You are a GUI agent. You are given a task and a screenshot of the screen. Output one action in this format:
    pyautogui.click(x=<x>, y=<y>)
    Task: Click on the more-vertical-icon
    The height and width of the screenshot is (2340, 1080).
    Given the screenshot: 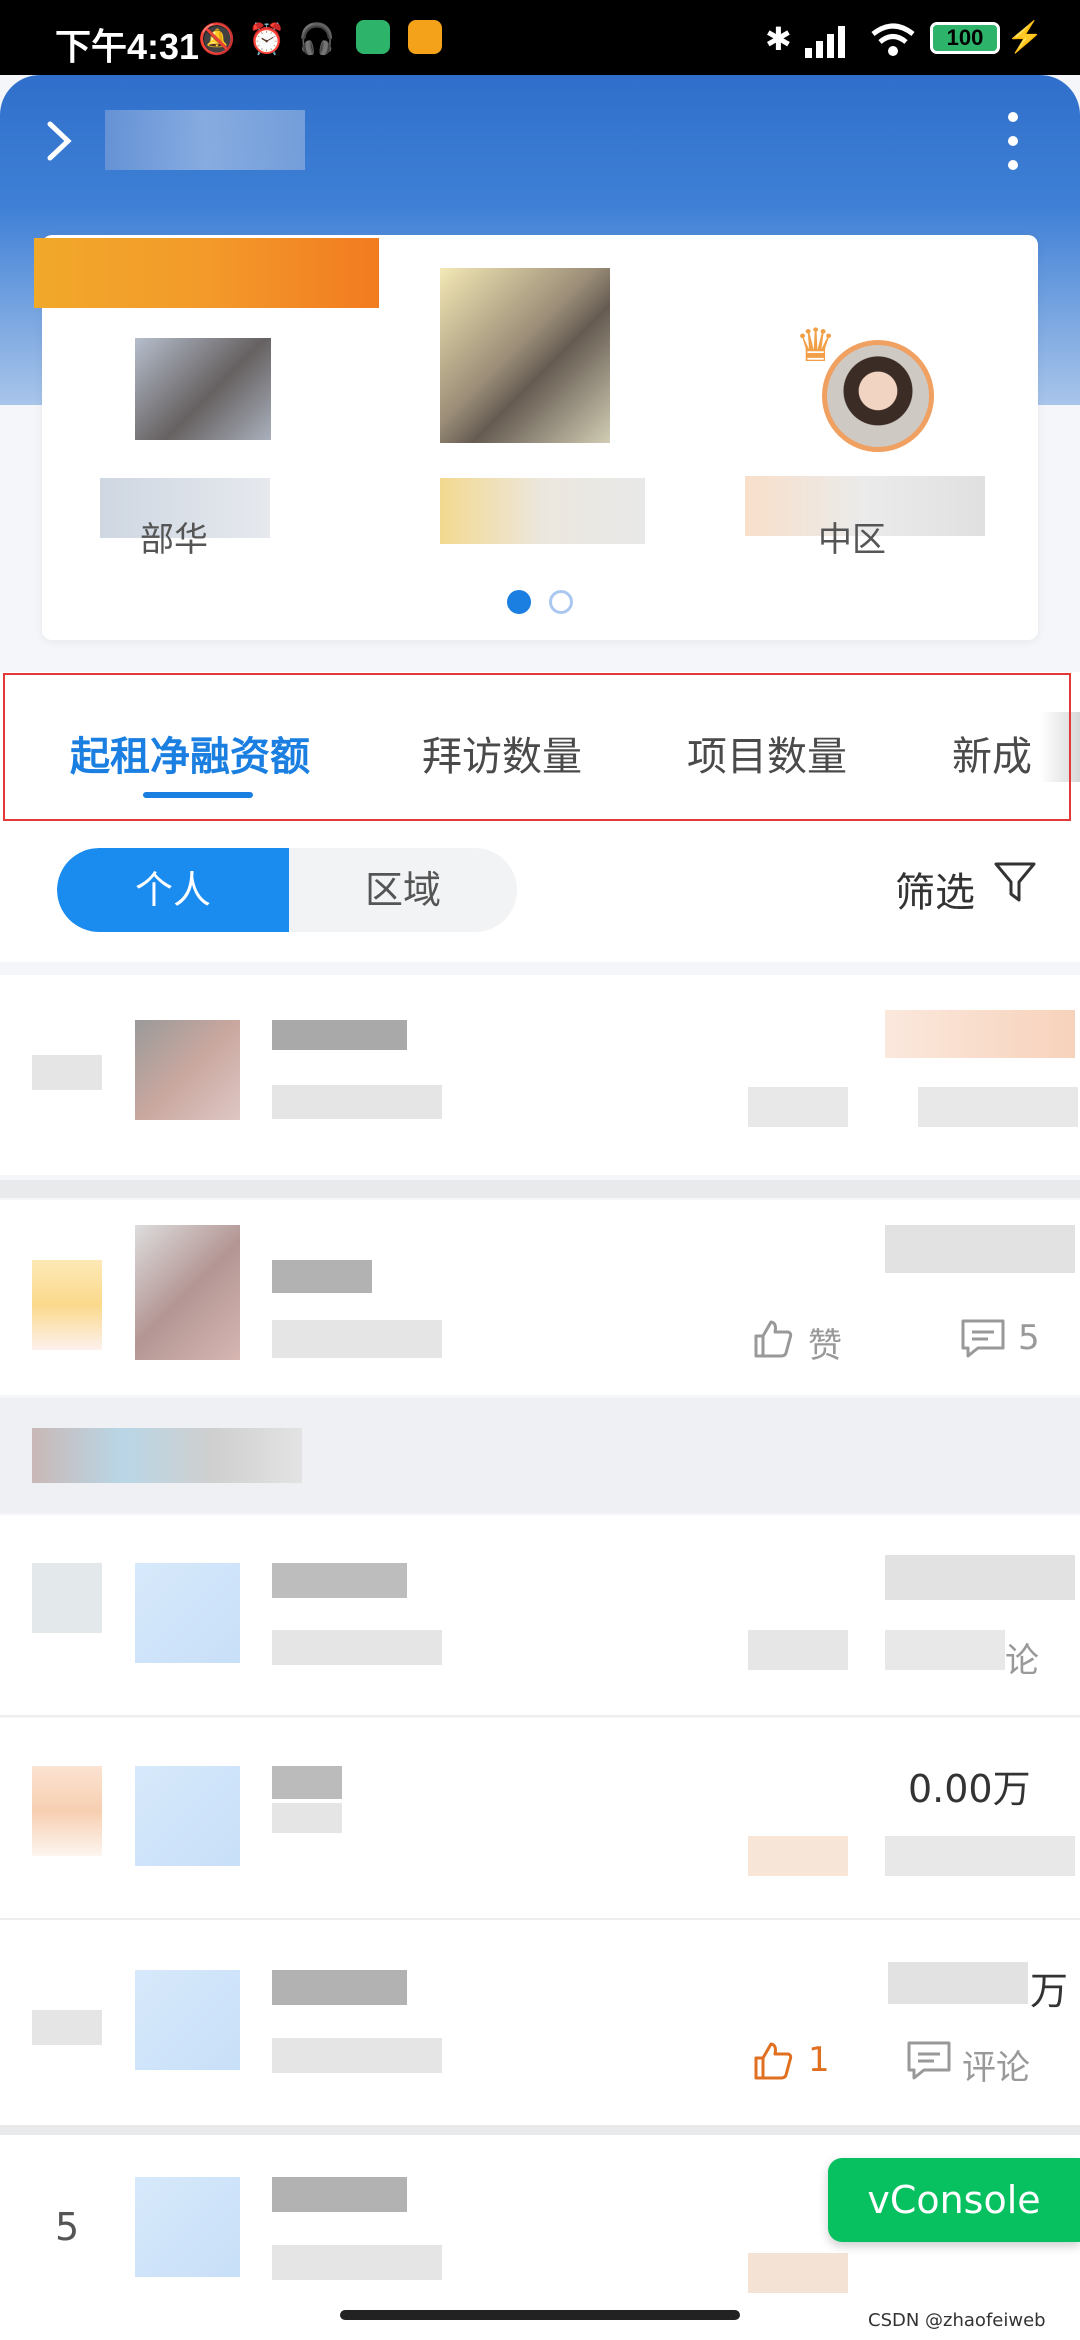 What is the action you would take?
    pyautogui.click(x=1013, y=142)
    